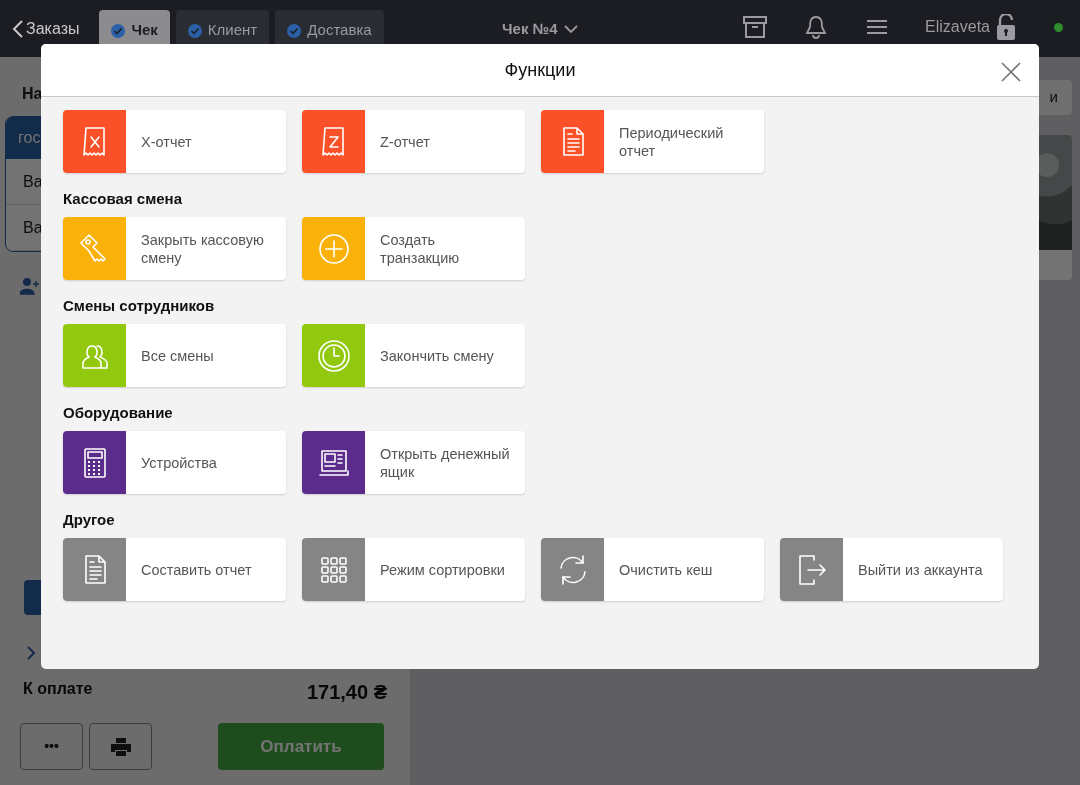 This screenshot has height=785, width=1080. I want to click on function-tile: Режим сортировки, so click(413, 569).